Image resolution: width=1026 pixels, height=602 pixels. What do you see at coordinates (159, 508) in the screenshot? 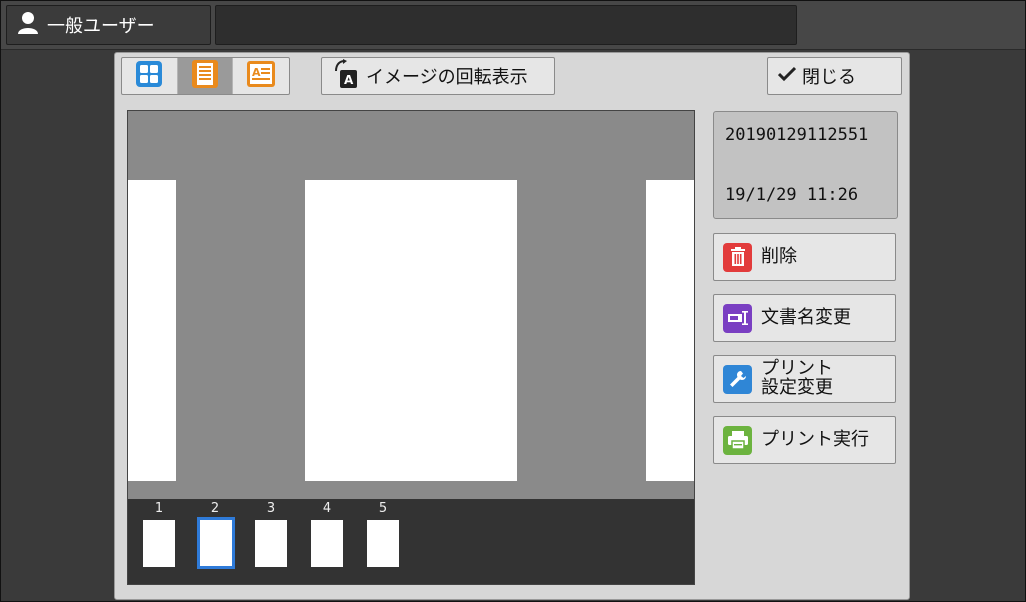
I see `thumbnail-number: 1` at bounding box center [159, 508].